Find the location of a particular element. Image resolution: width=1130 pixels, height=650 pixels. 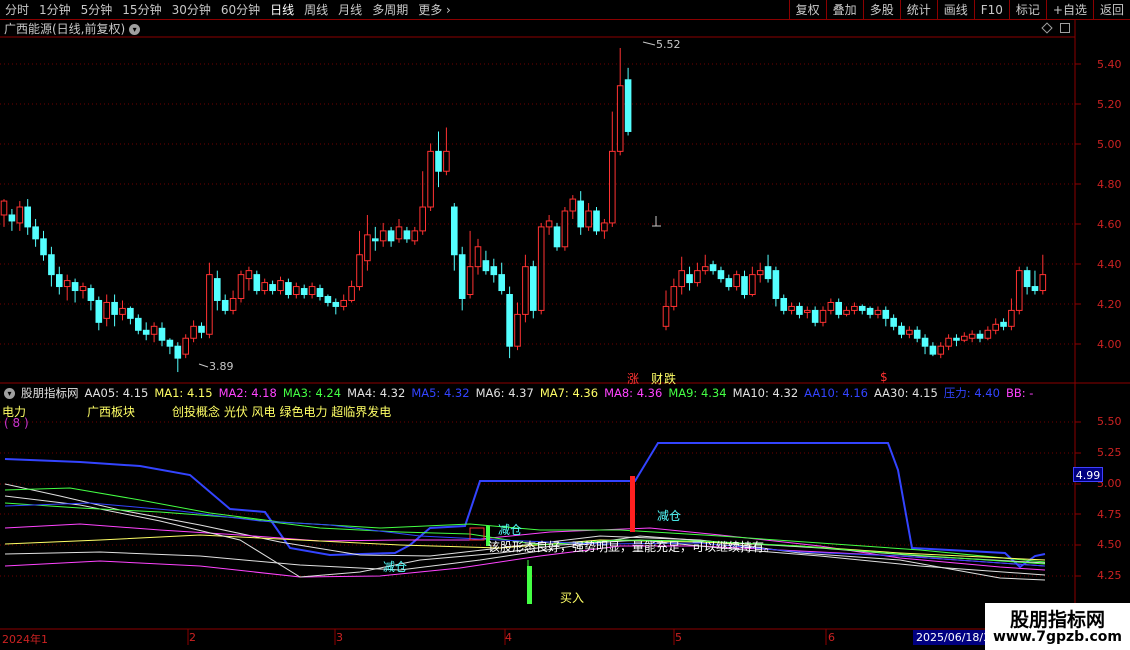

sub-y-tick: 5.25 is located at coordinates (1109, 452).